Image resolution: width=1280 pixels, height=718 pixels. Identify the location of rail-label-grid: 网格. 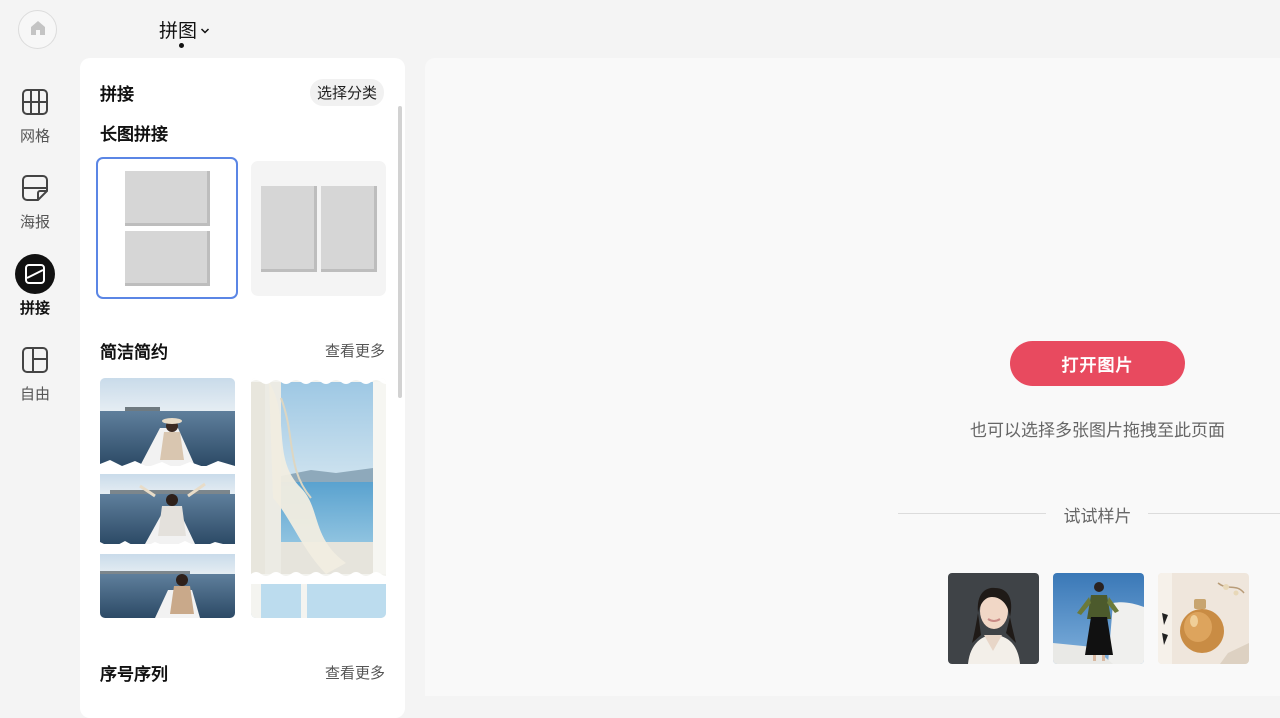
(34, 136).